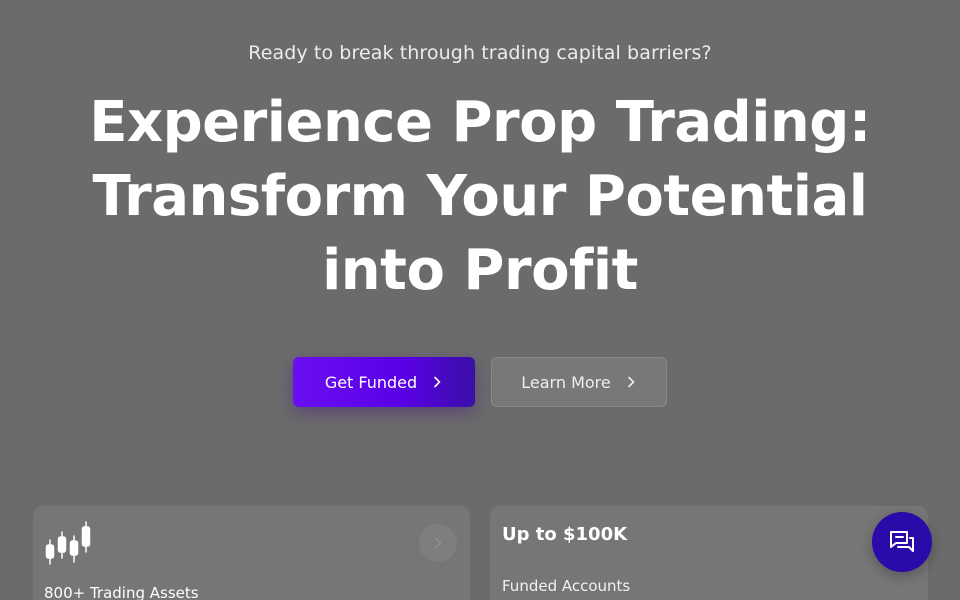  Describe the element at coordinates (709, 553) in the screenshot. I see `funded-accounts-card: Up to $100K Funded Accounts` at that location.